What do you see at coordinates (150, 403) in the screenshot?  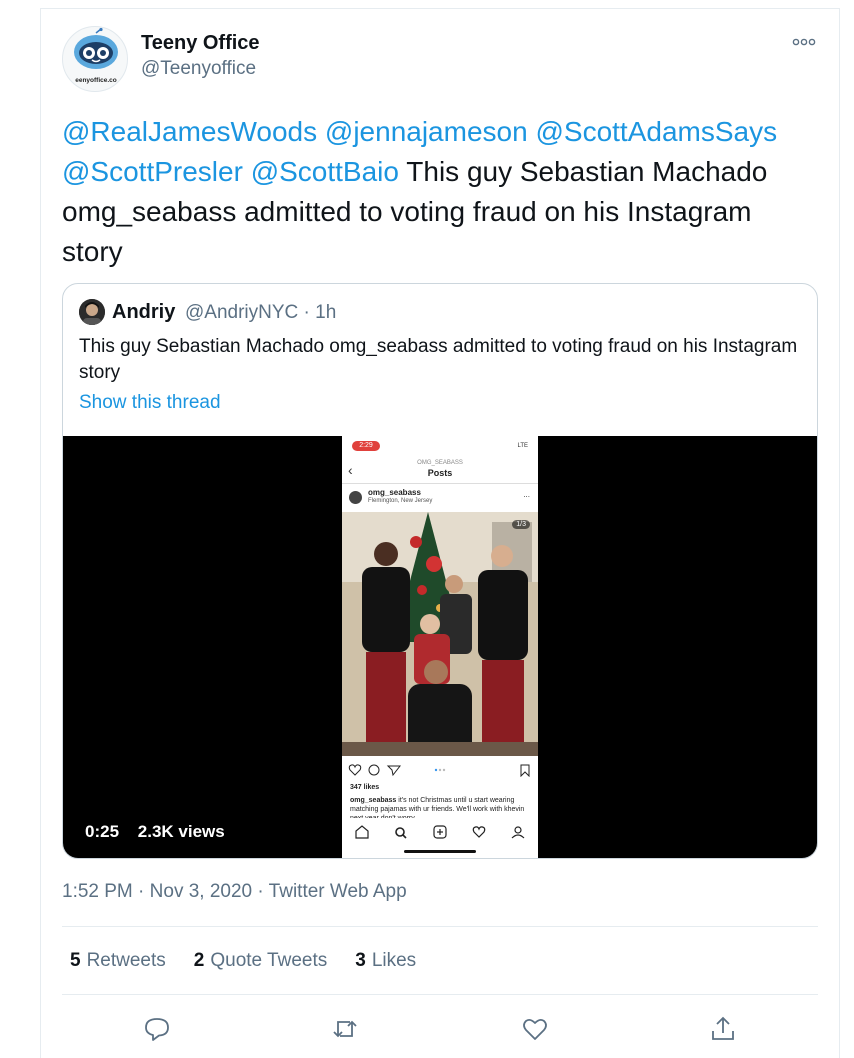 I see `show-thread-link: Show this thread` at bounding box center [150, 403].